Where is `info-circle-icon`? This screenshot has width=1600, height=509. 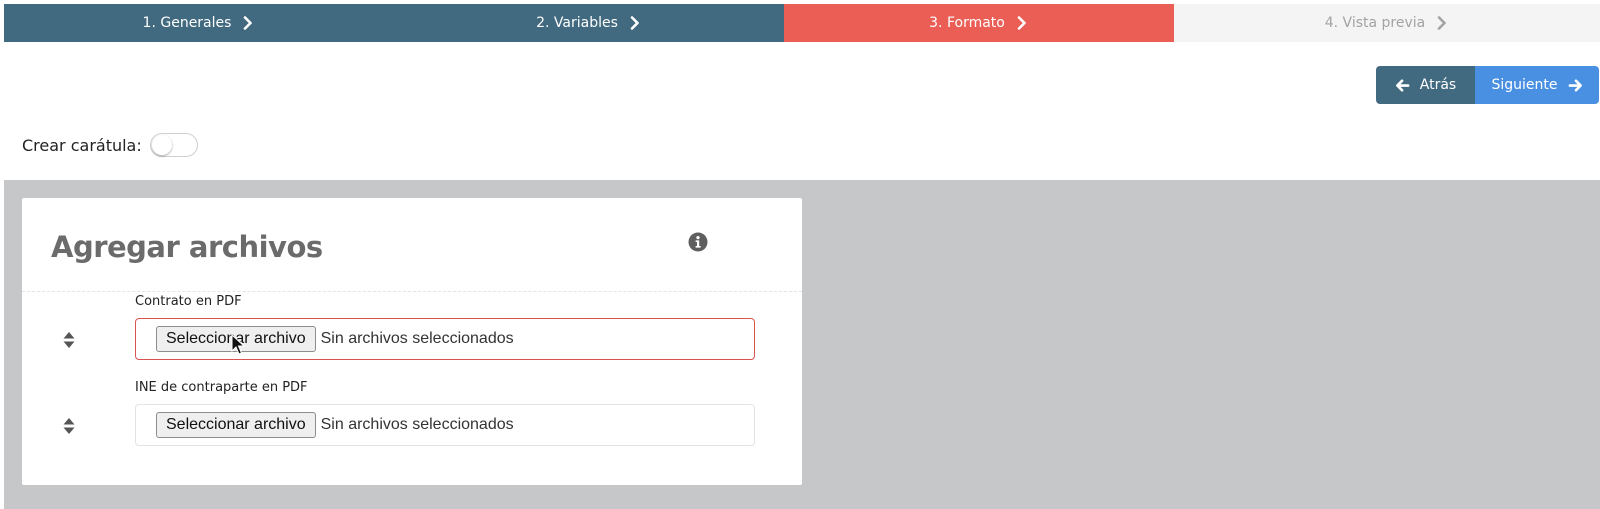
info-circle-icon is located at coordinates (698, 242).